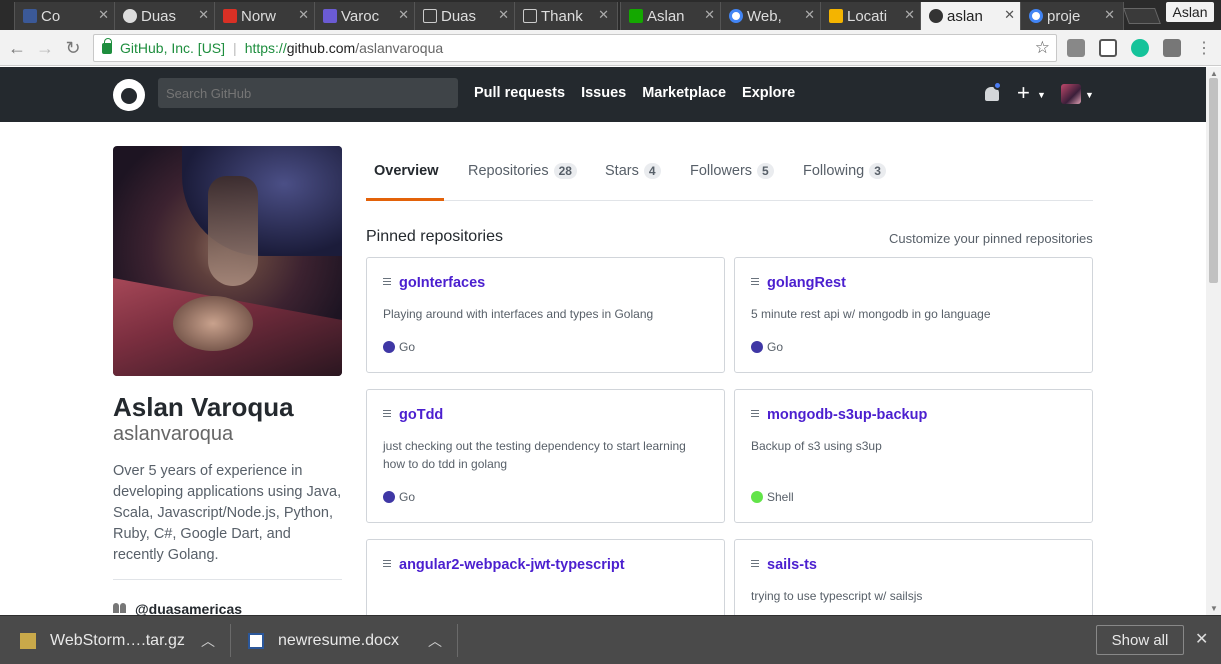 The image size is (1221, 664). What do you see at coordinates (308, 93) in the screenshot?
I see `search-input` at bounding box center [308, 93].